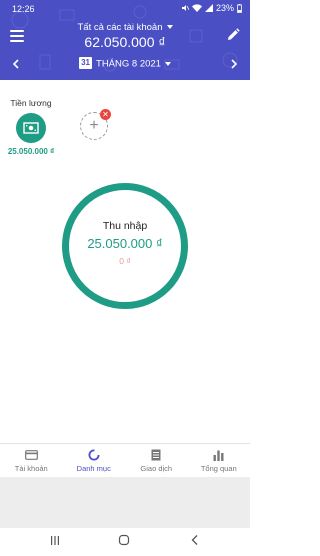 The image size is (320, 556). Describe the element at coordinates (86, 63) in the screenshot. I see `calendar-icon: 31` at that location.